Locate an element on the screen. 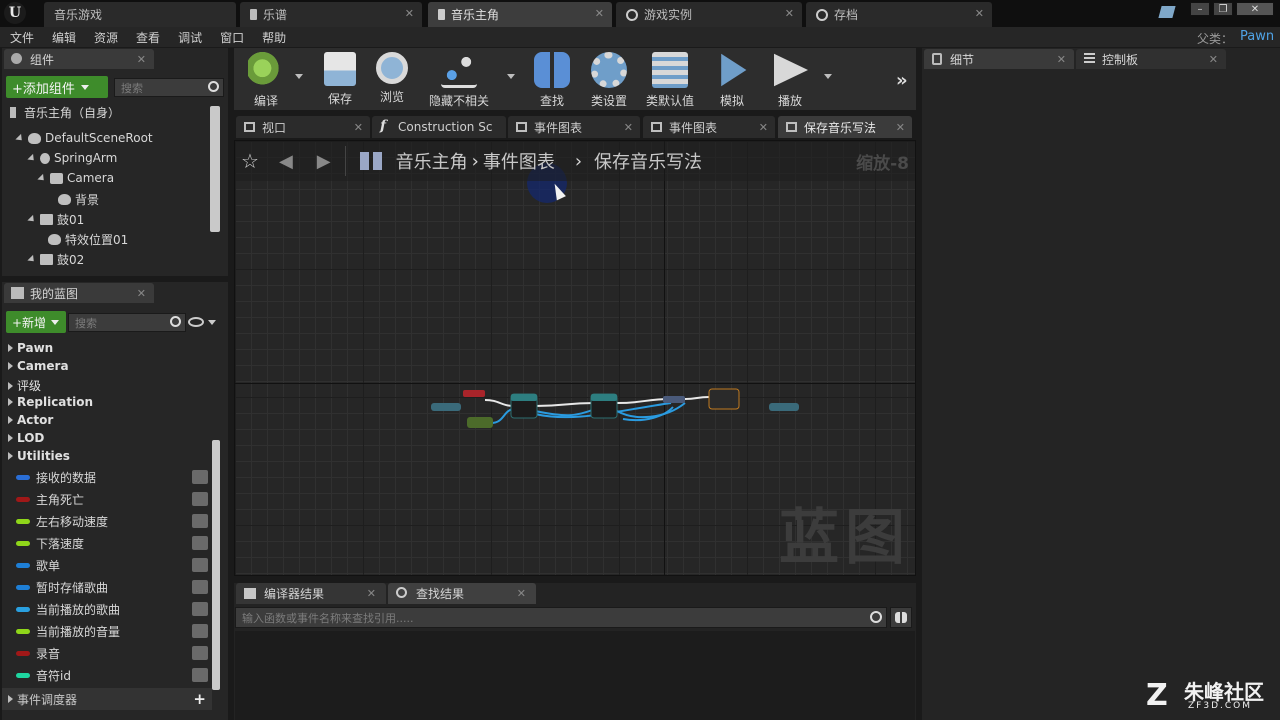 Image resolution: width=1280 pixels, height=720 pixels. doc-tab-score: 乐谱 ✕ is located at coordinates (331, 14).